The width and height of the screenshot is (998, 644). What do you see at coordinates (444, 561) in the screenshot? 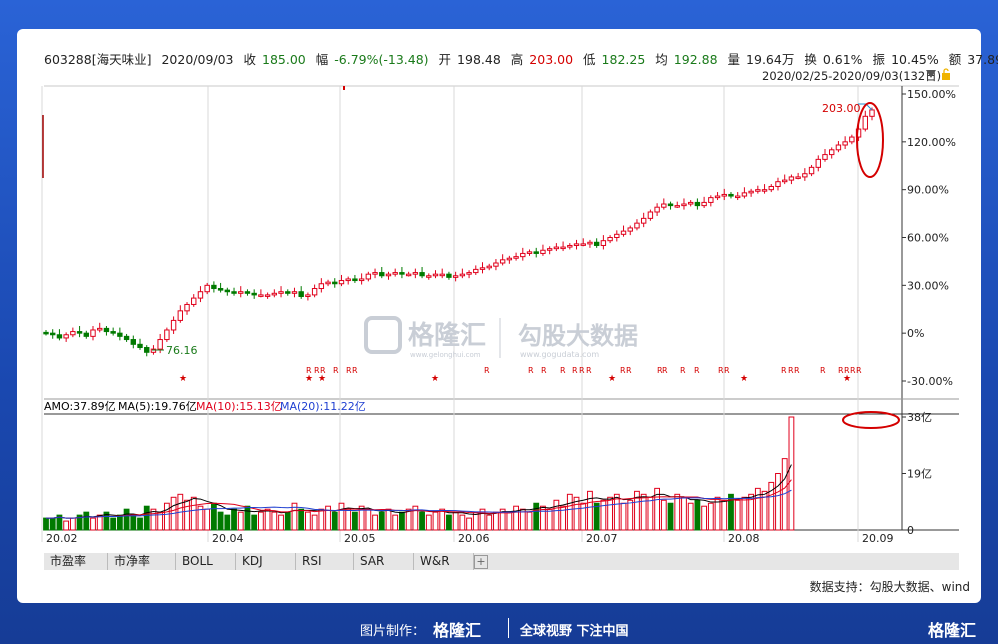
I see `indicator-tab: W&R` at bounding box center [444, 561].